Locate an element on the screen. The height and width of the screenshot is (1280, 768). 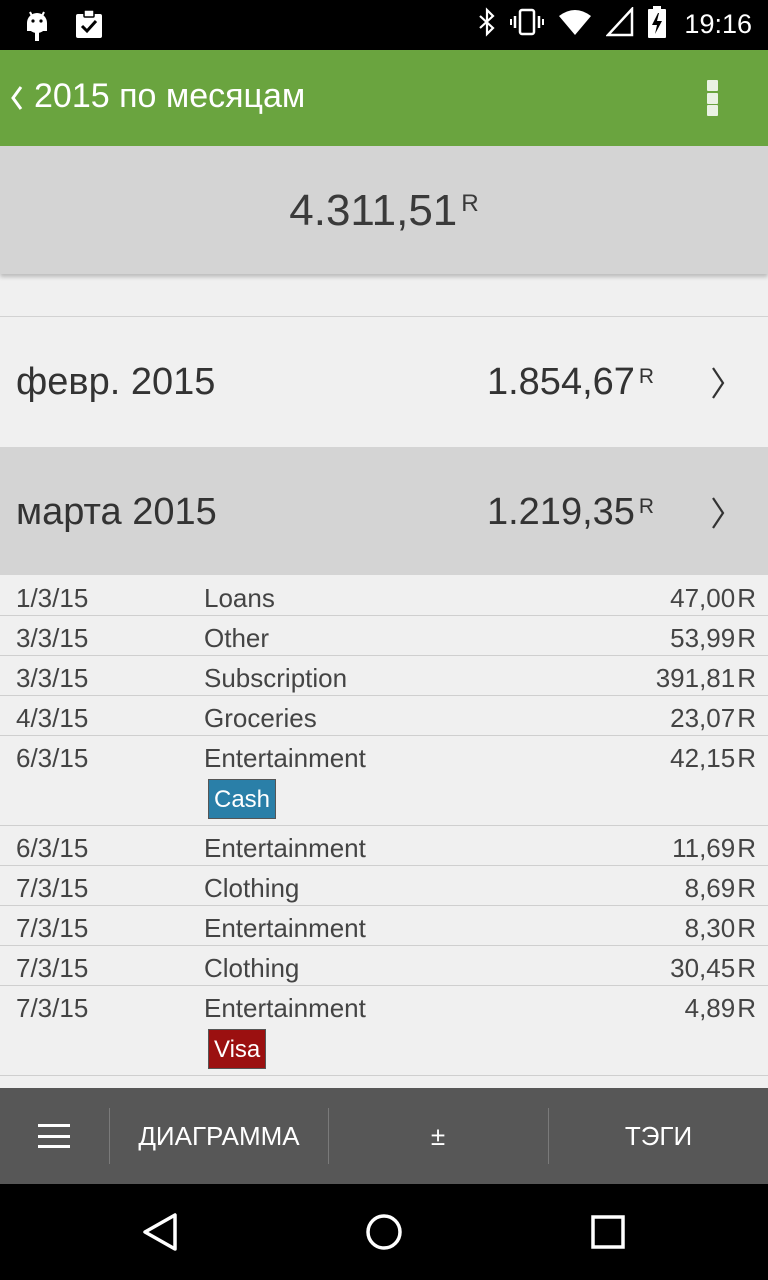
amount-value: 11,69 is located at coordinates (704, 848).